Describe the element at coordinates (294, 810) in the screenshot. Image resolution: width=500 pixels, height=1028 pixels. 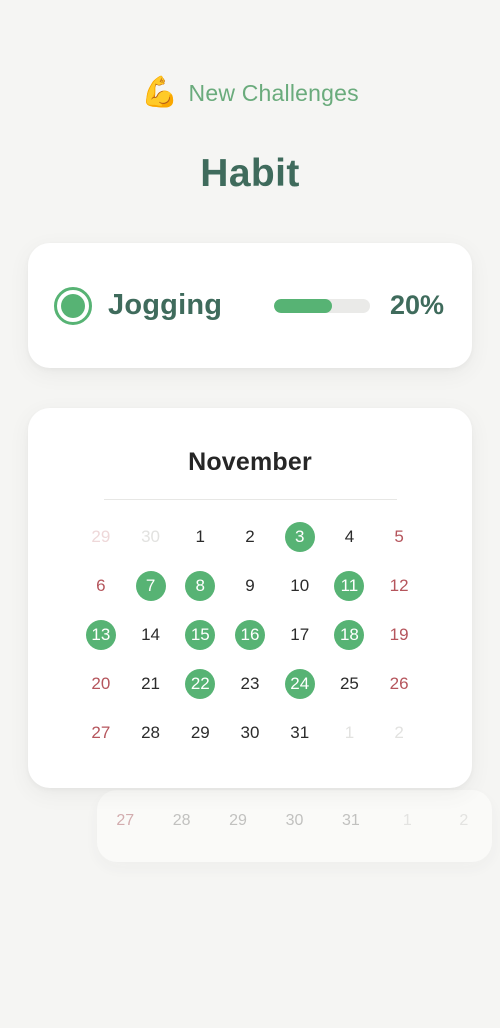
I see `background-calendar-row: 27 28 29 30 31 1 2` at that location.